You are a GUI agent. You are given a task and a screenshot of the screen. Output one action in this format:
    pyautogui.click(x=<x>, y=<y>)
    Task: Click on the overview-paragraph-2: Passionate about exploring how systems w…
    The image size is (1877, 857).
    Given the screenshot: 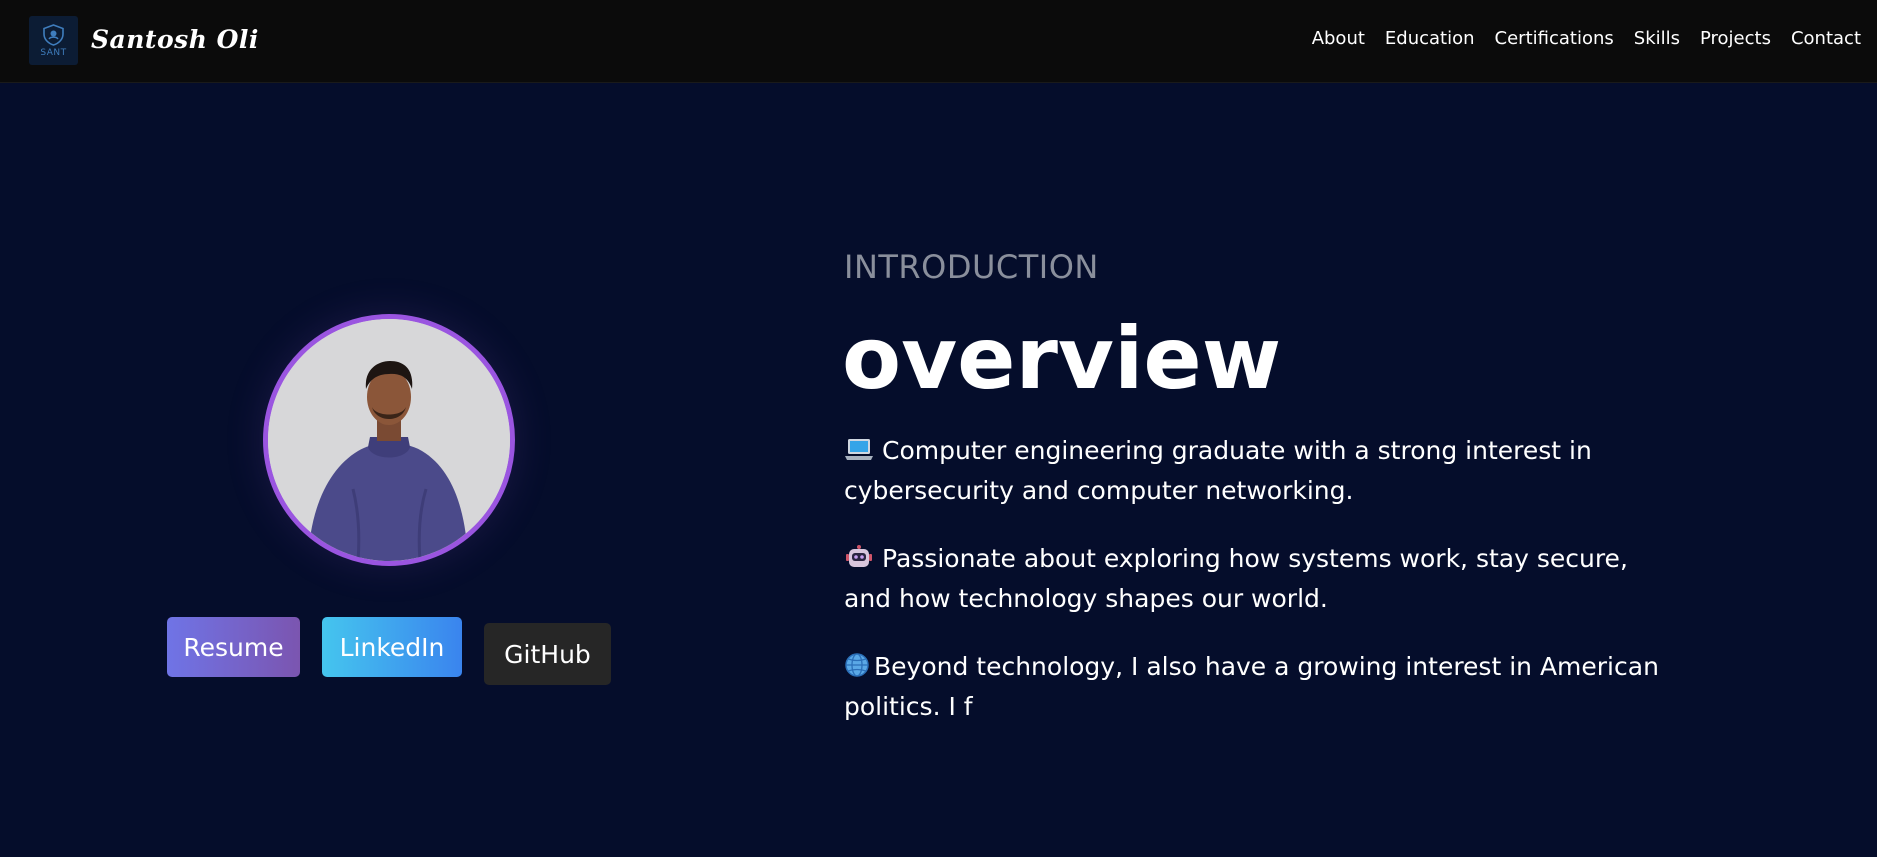 What is the action you would take?
    pyautogui.click(x=1259, y=579)
    